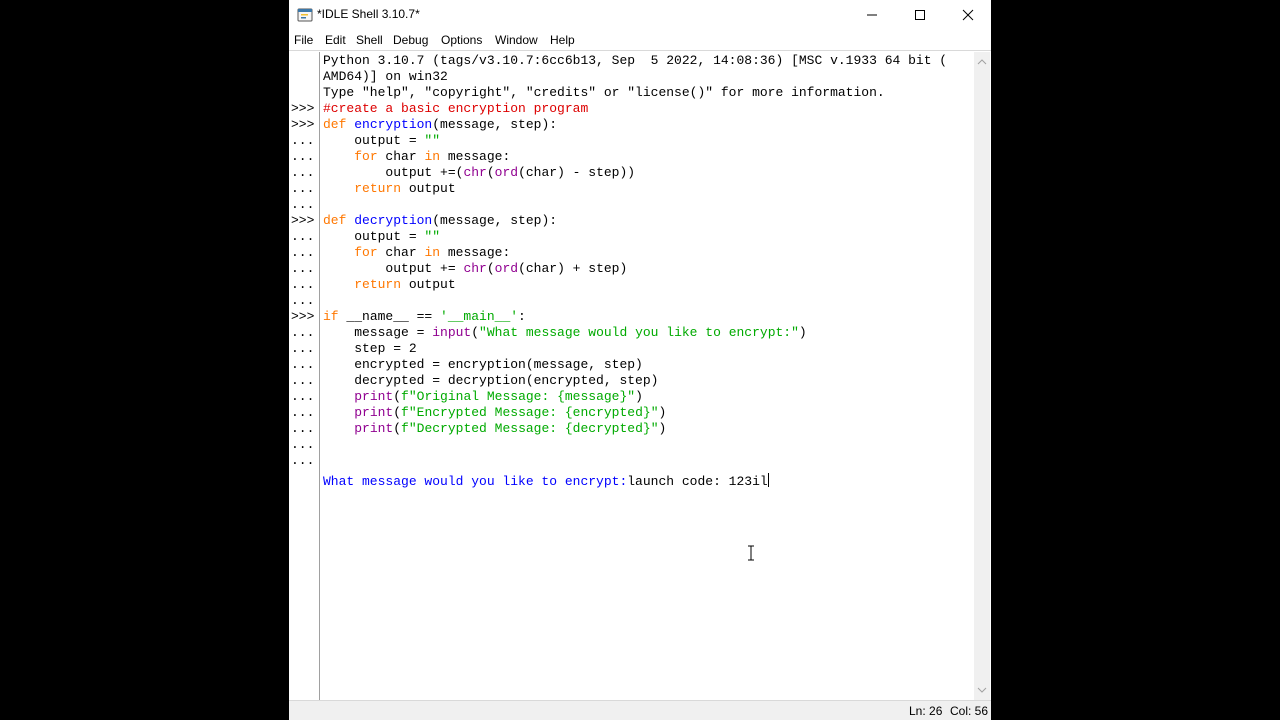 Image resolution: width=1280 pixels, height=720 pixels. Describe the element at coordinates (518, 396) in the screenshot. I see `code-token: f"Original Message: {message}"` at that location.